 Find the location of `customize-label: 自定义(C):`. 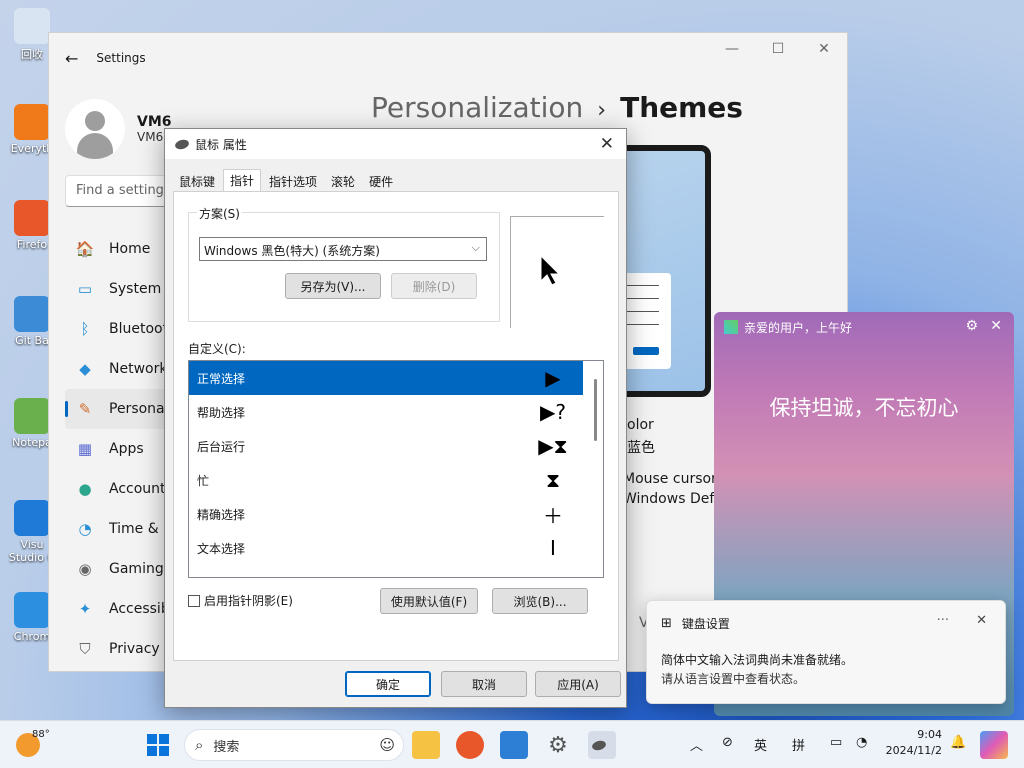

customize-label: 自定义(C): is located at coordinates (217, 349).